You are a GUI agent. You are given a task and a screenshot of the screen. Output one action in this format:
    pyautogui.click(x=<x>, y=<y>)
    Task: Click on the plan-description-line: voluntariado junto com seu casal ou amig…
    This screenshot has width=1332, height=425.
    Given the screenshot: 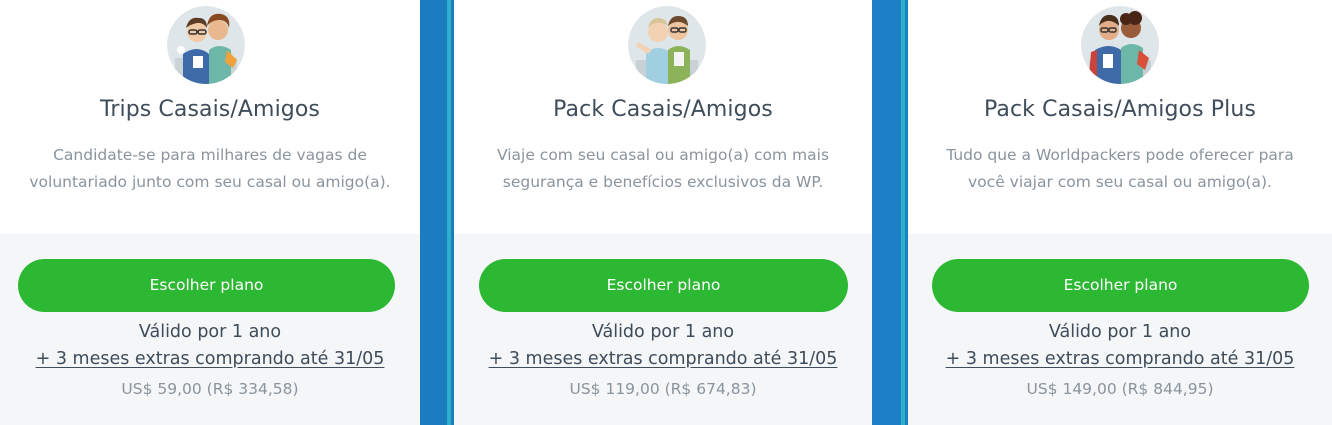 What is the action you would take?
    pyautogui.click(x=210, y=182)
    